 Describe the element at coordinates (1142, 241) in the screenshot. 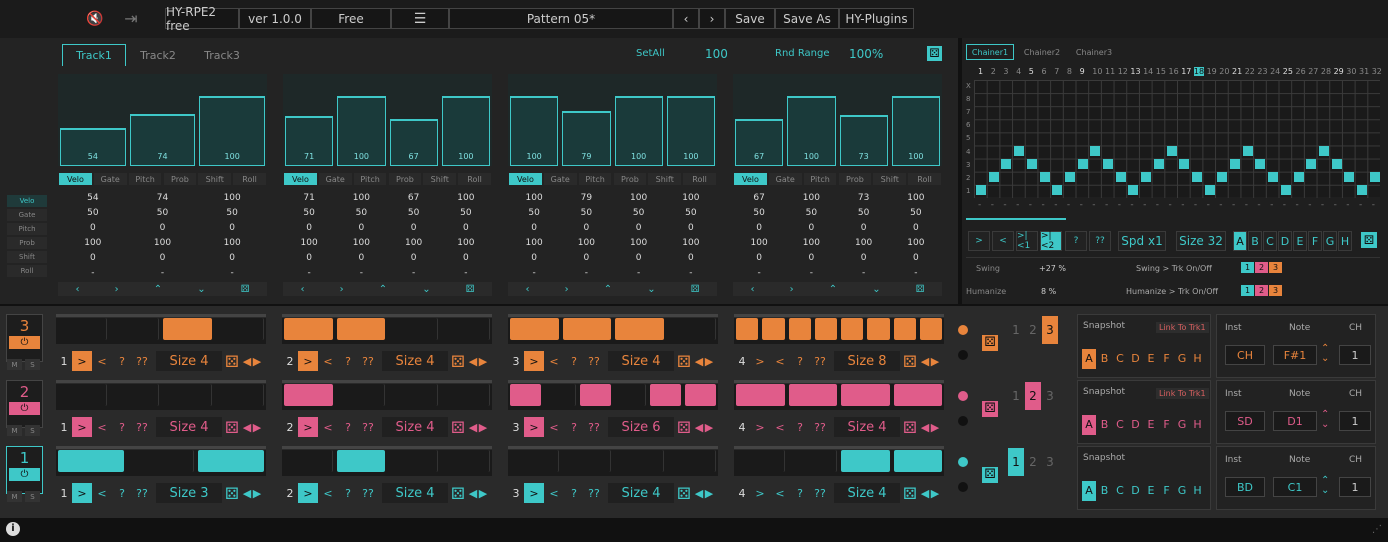

I see `speed-button: Spd x1` at that location.